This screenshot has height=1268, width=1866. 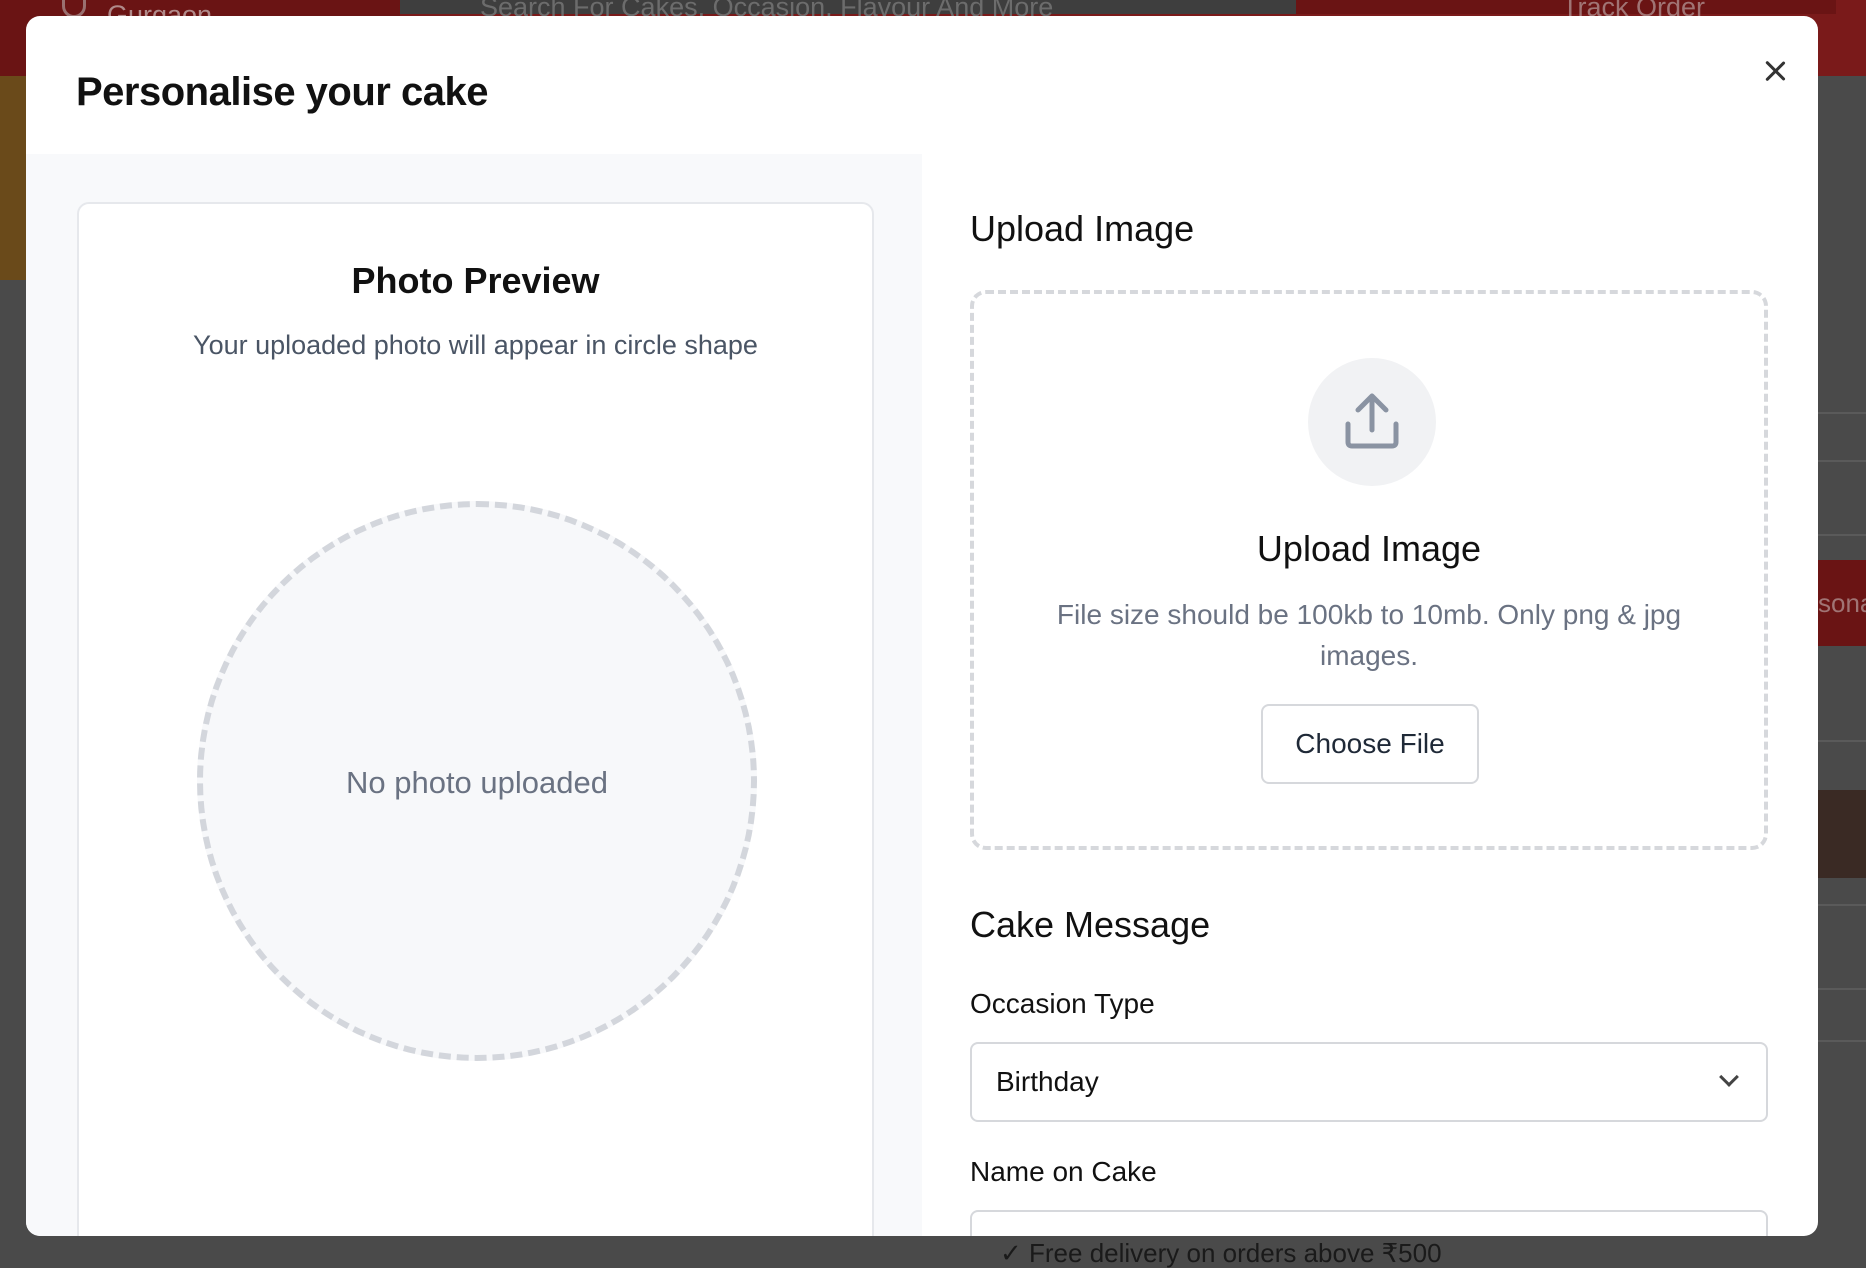 What do you see at coordinates (1729, 1077) in the screenshot?
I see `chevron-down-icon` at bounding box center [1729, 1077].